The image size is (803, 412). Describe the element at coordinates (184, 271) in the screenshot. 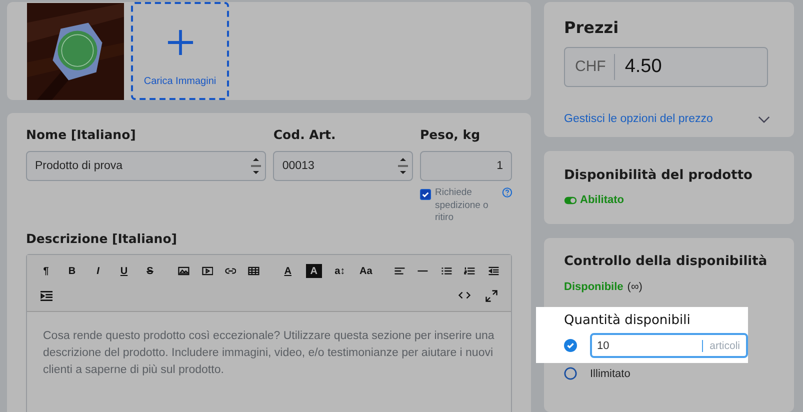

I see `image-icon` at that location.